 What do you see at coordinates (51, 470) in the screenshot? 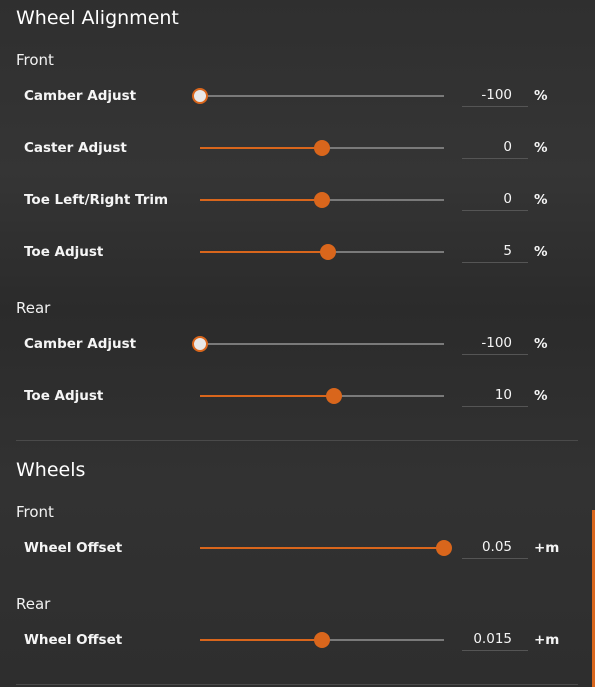
I see `wheels-title: Wheels` at bounding box center [51, 470].